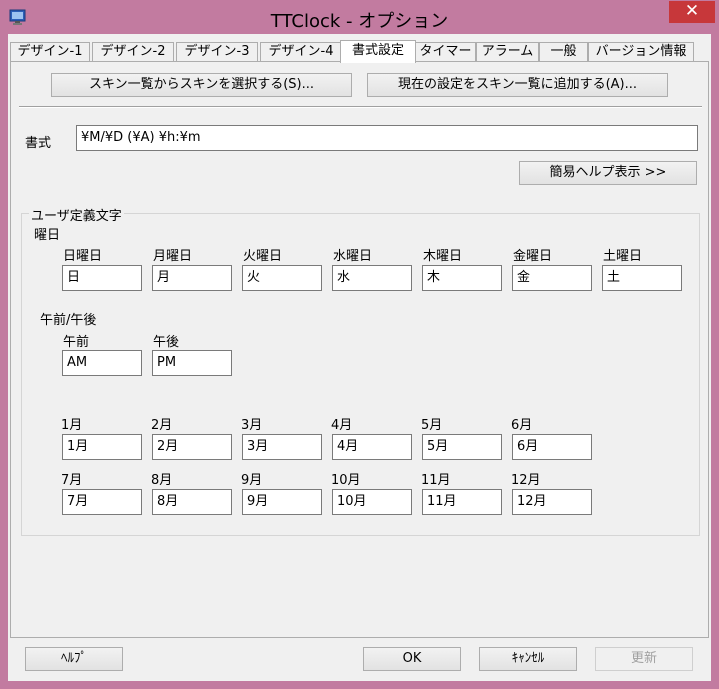 Image resolution: width=719 pixels, height=689 pixels. Describe the element at coordinates (192, 447) in the screenshot. I see `month-input-2: 2月` at that location.